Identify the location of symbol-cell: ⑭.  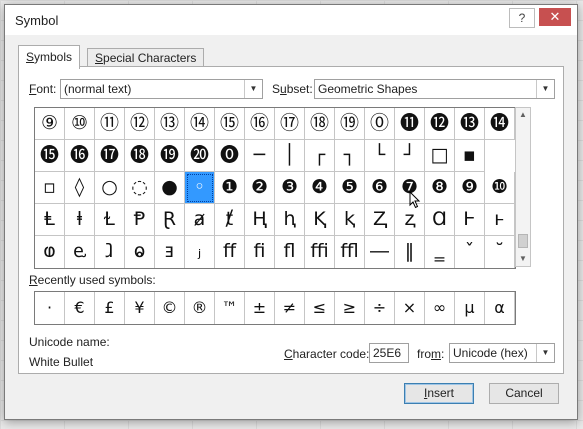
(200, 124).